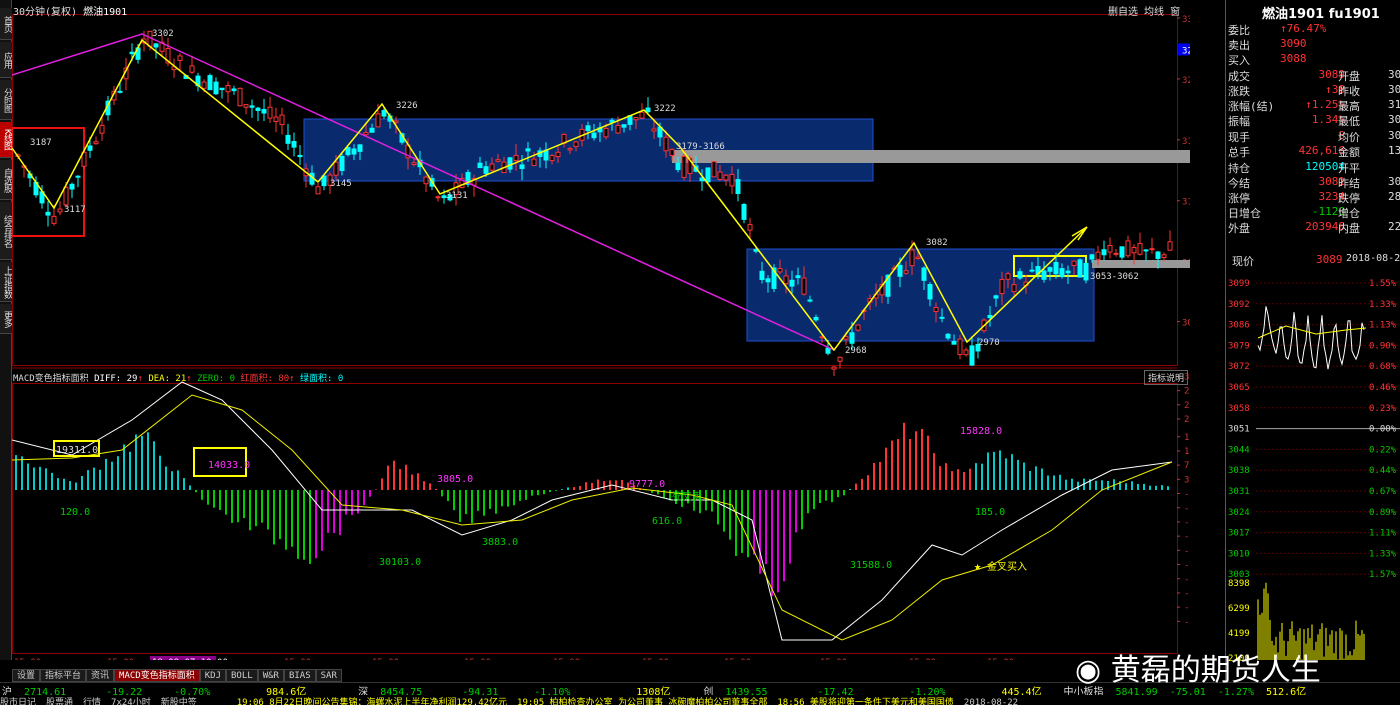 This screenshot has height=705, width=1400. What do you see at coordinates (6, 180) in the screenshot?
I see `left-tab-4: 自选股` at bounding box center [6, 180].